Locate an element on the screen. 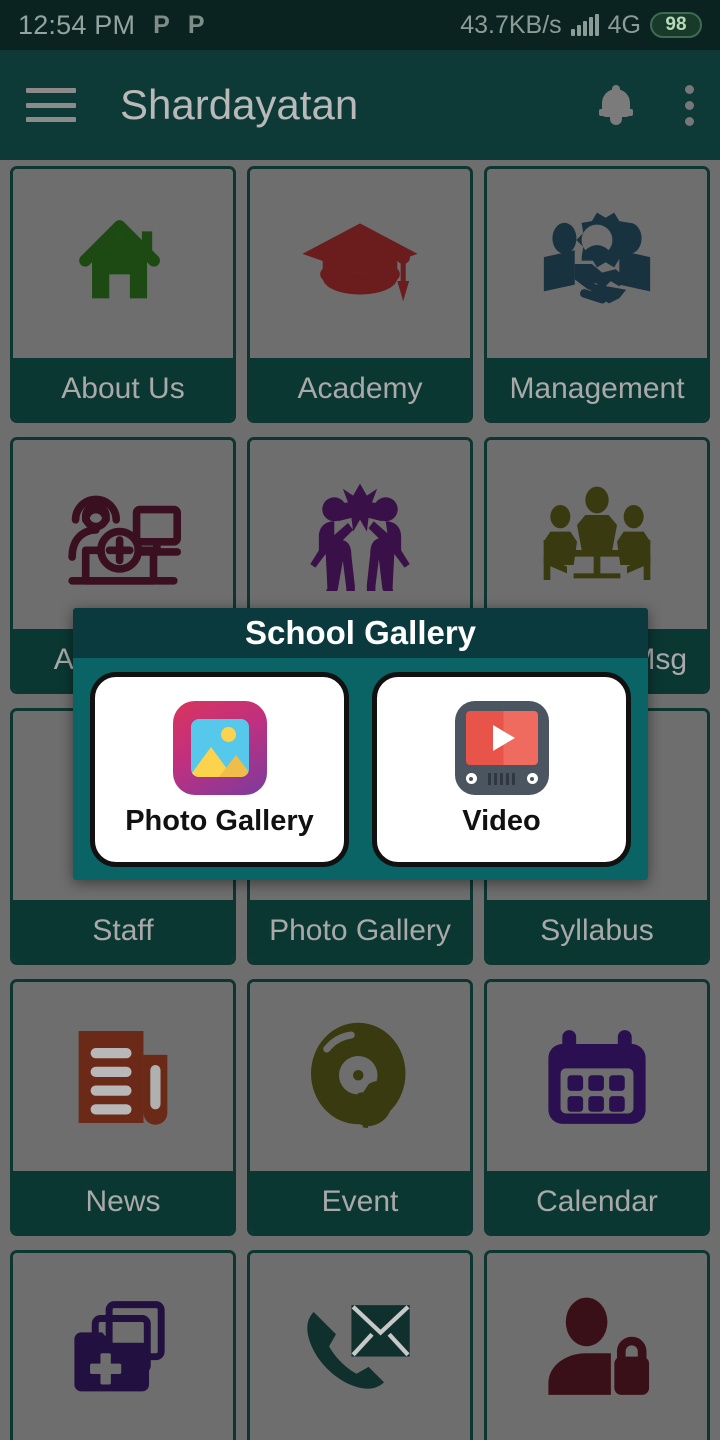 The height and width of the screenshot is (1440, 720). dialog-title: School Gallery is located at coordinates (360, 632).